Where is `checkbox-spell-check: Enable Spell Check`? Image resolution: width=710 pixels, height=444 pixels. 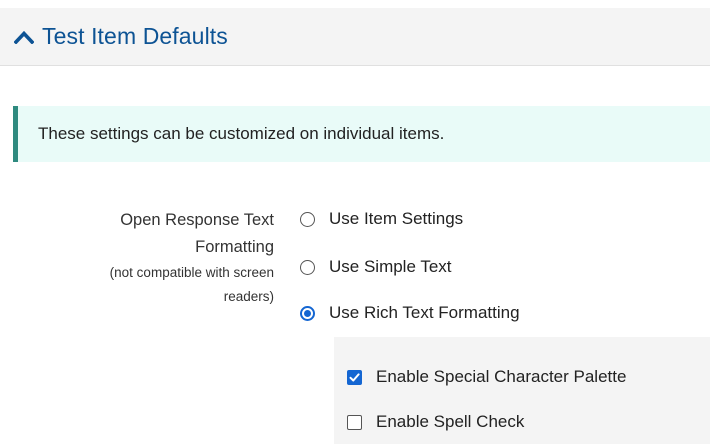
checkbox-spell-check: Enable Spell Check is located at coordinates (435, 422).